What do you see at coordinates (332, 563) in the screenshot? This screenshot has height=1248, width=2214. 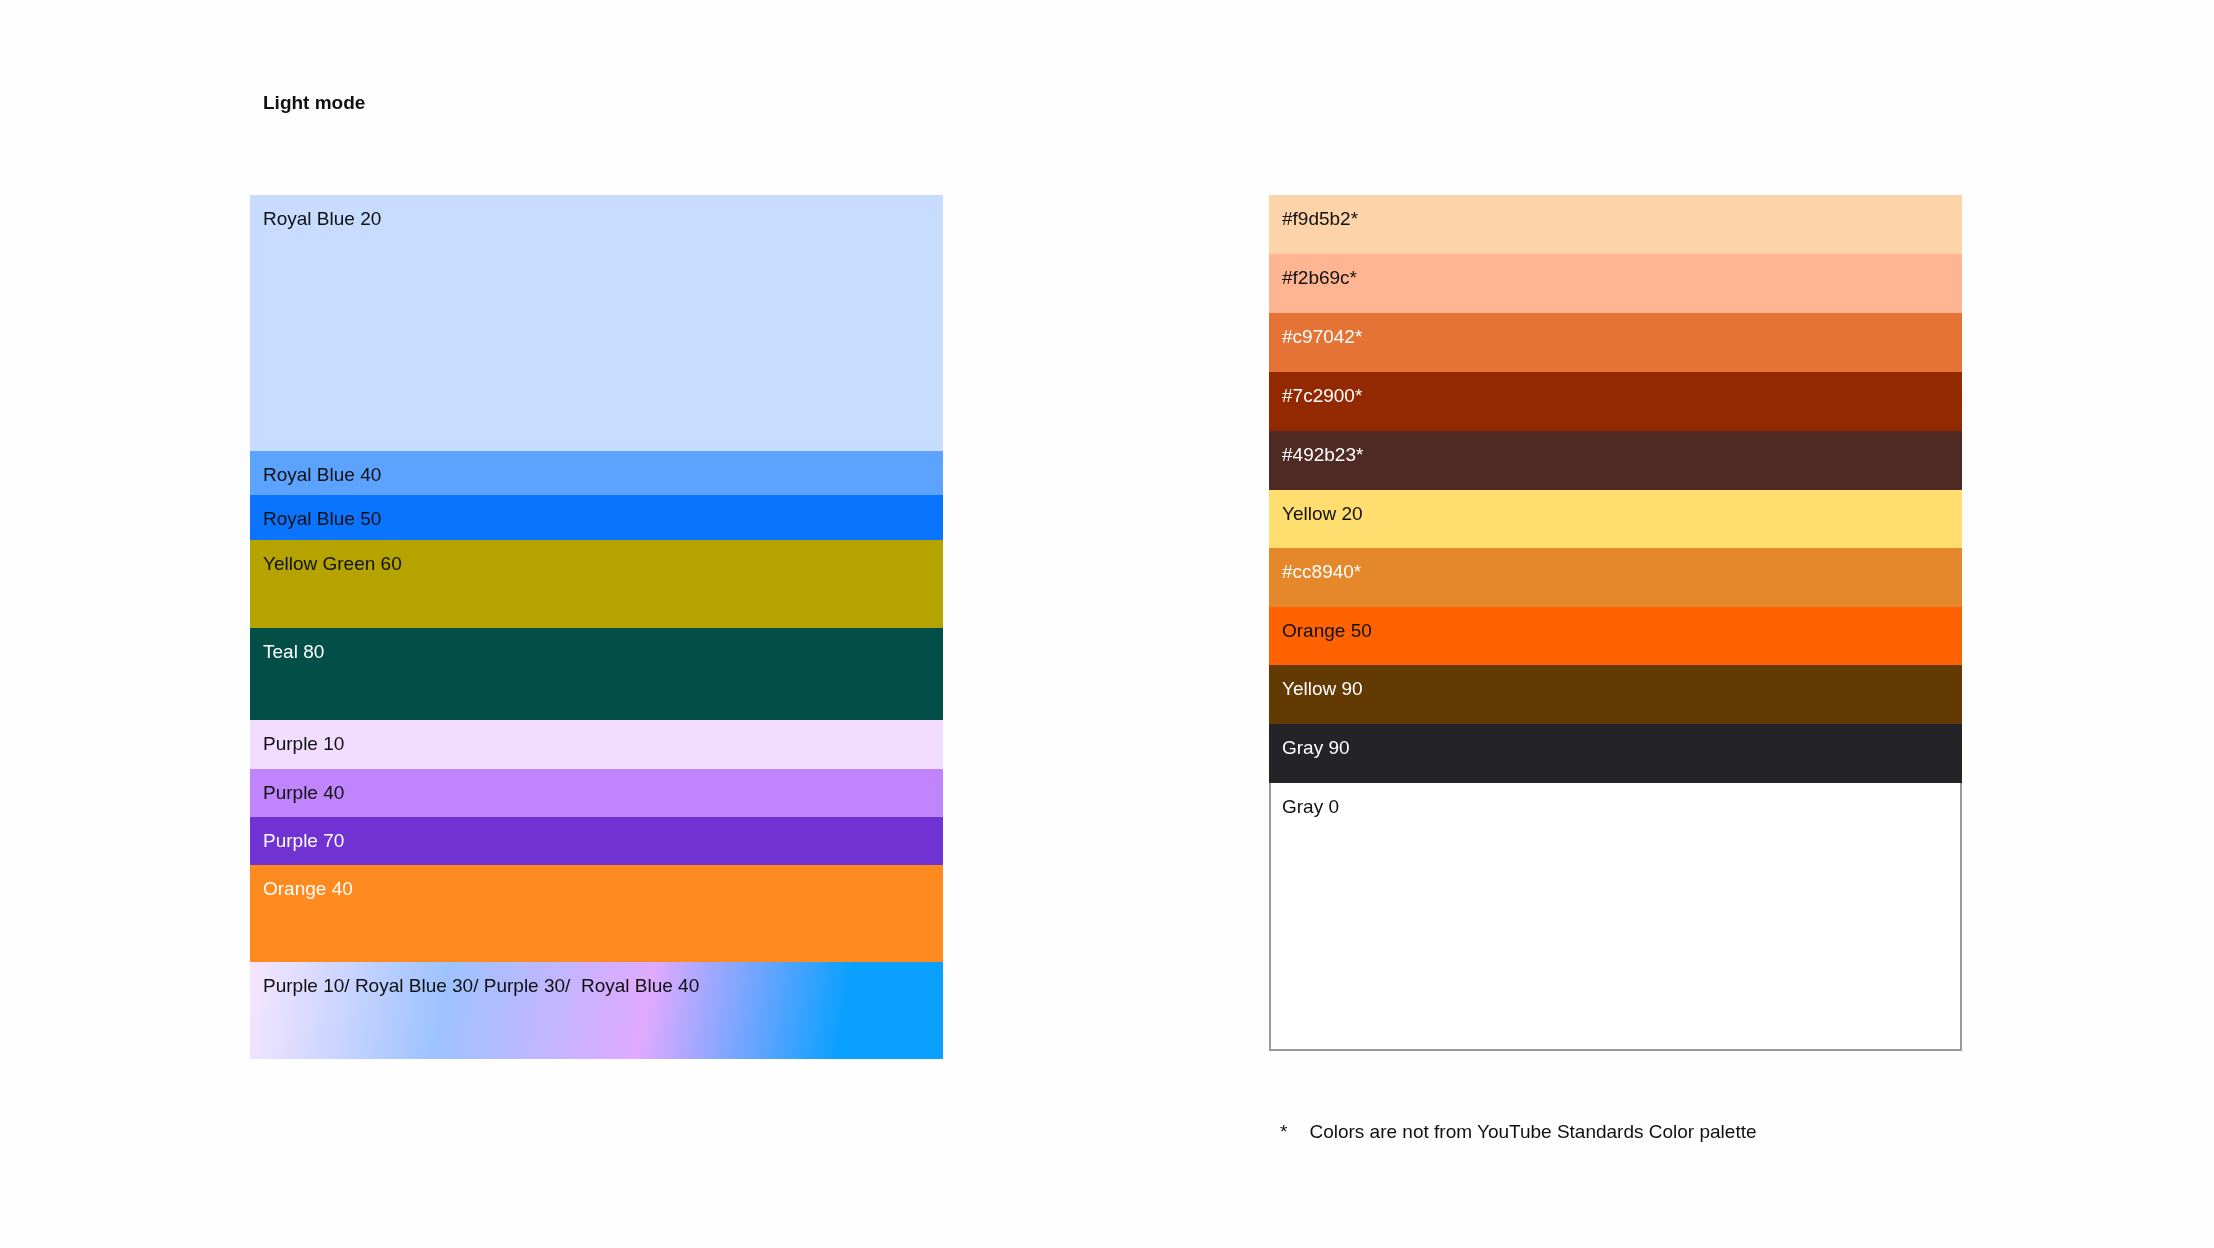 I see `swatch-label: Yellow Green 60` at bounding box center [332, 563].